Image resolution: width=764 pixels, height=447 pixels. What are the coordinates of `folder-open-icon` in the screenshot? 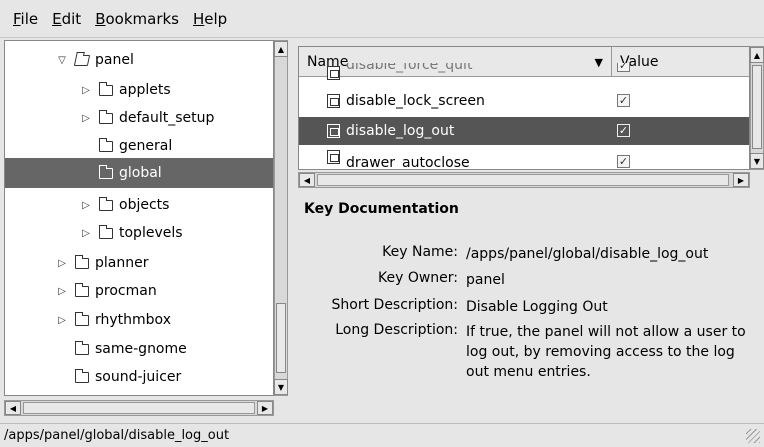 It's located at (82, 60).